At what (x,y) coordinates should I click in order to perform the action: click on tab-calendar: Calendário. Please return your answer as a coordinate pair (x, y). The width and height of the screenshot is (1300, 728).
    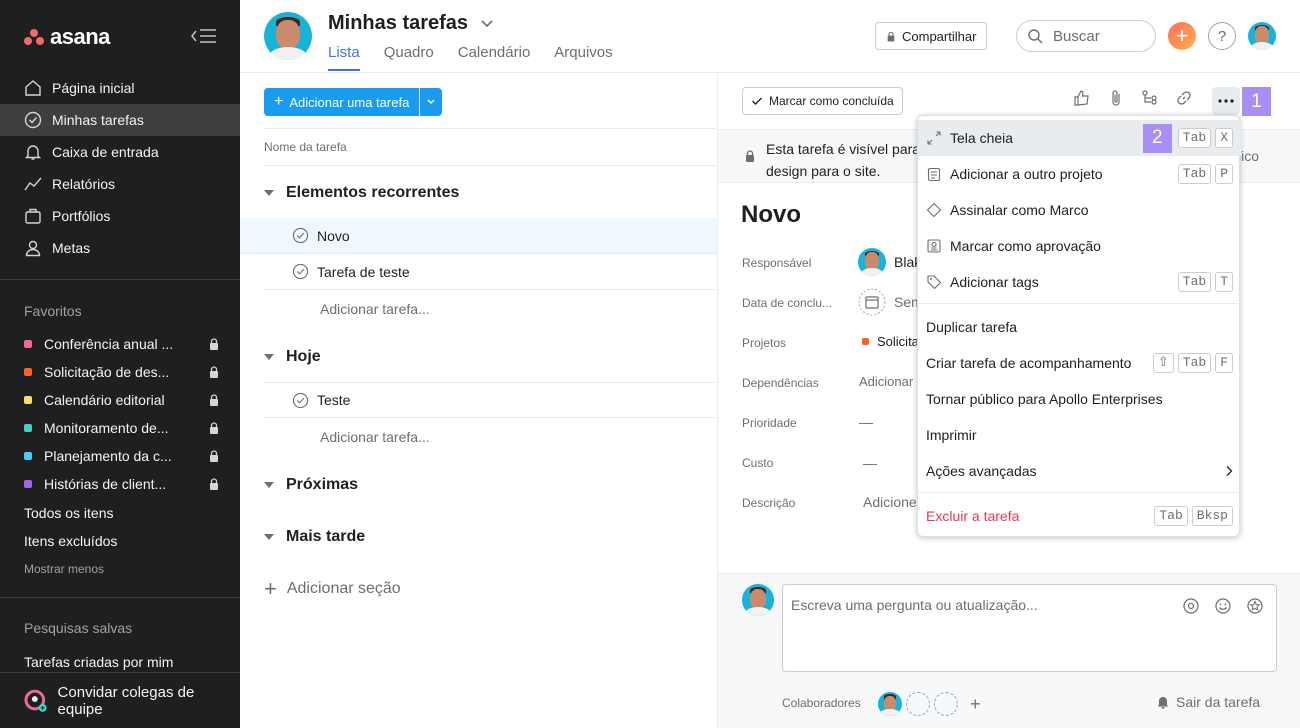
    Looking at the image, I should click on (494, 57).